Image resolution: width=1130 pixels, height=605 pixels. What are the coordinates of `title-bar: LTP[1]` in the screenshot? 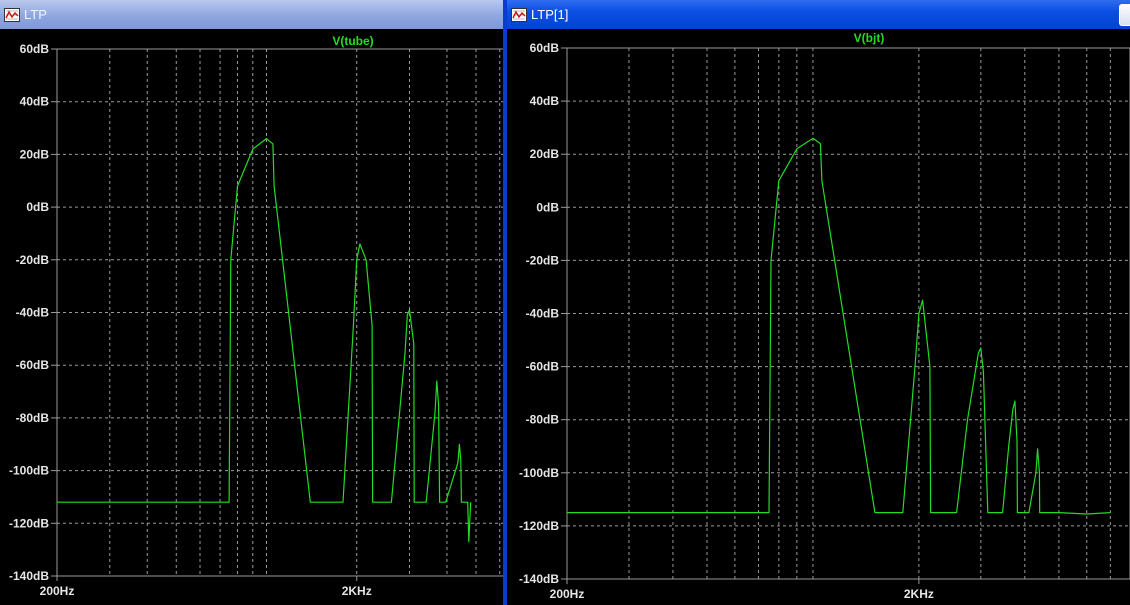 It's located at (818, 14).